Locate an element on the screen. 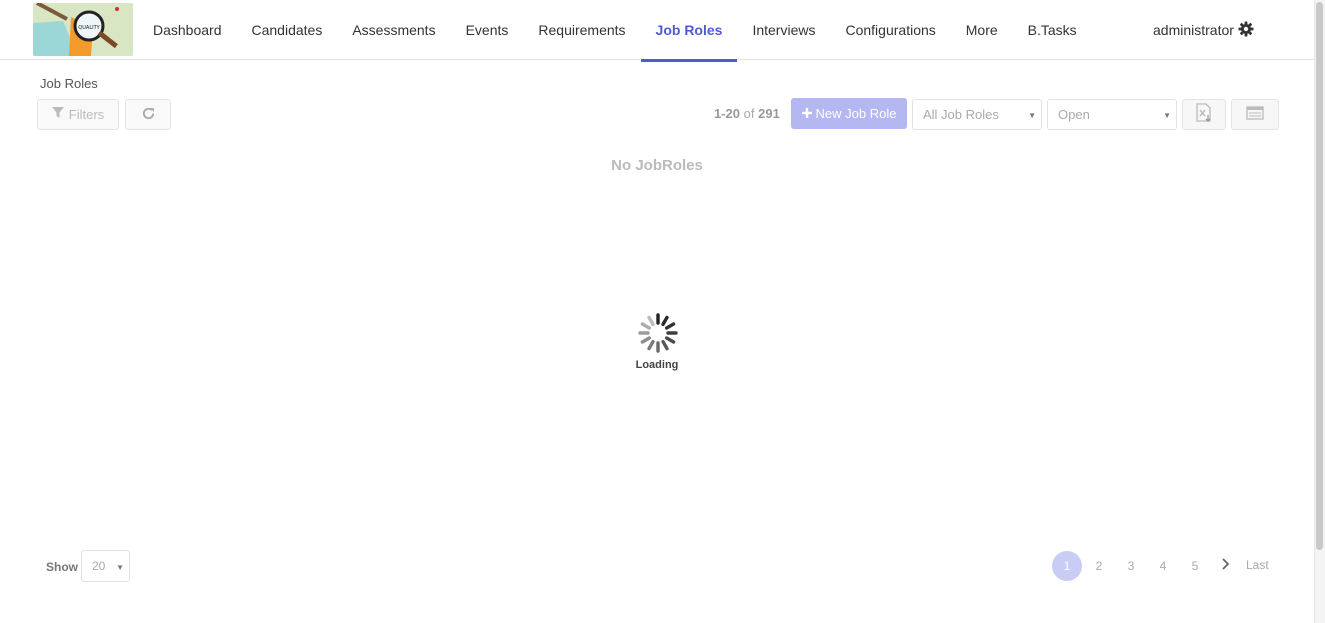  record-count: 1-20 of 291 is located at coordinates (747, 113).